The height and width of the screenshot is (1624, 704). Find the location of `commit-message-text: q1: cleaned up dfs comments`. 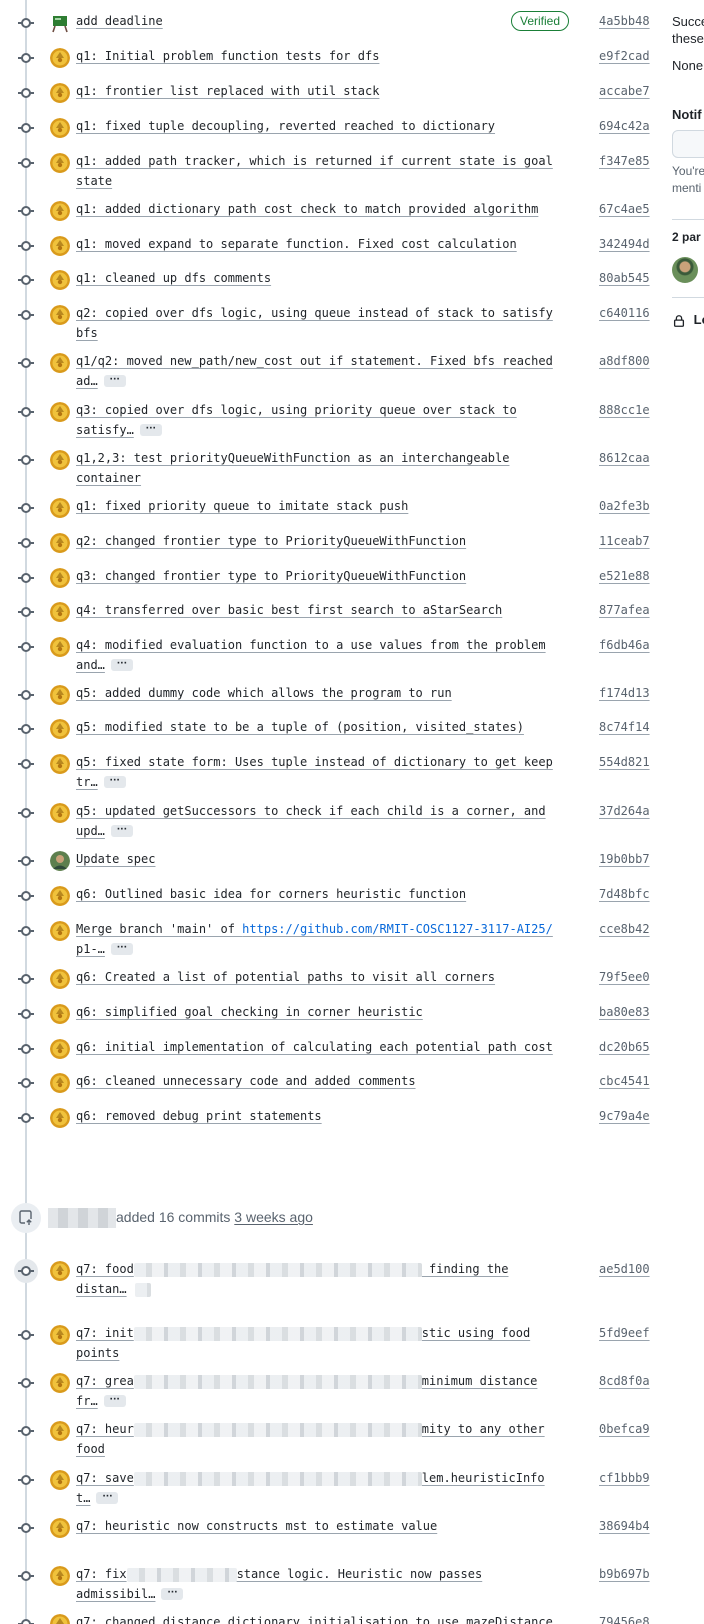

commit-message-text: q1: cleaned up dfs comments is located at coordinates (173, 278).